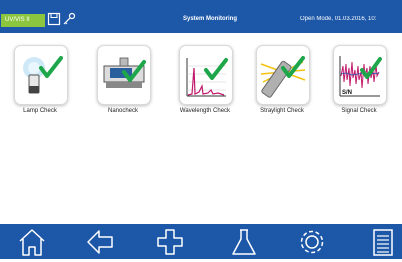 Image resolution: width=402 pixels, height=262 pixels. What do you see at coordinates (312, 242) in the screenshot?
I see `settings-gear-icon` at bounding box center [312, 242].